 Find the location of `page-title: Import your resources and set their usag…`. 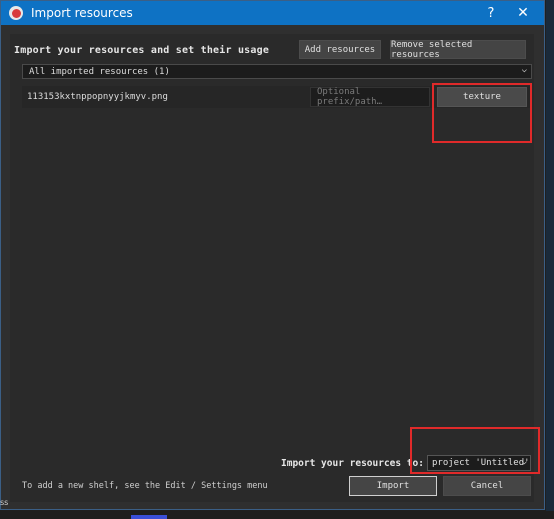

page-title: Import your resources and set their usag… is located at coordinates (142, 50).